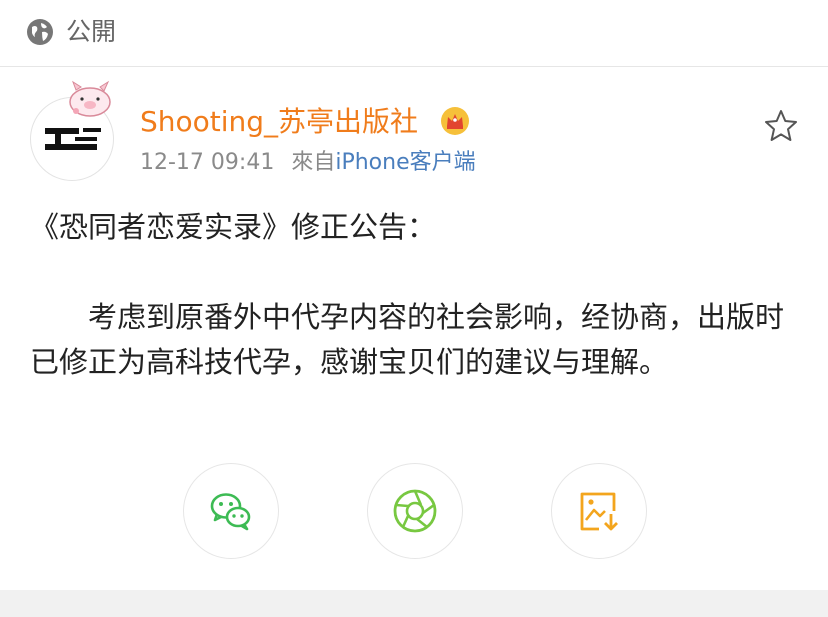  What do you see at coordinates (207, 162) in the screenshot?
I see `timestamp: 12-17 09:41` at bounding box center [207, 162].